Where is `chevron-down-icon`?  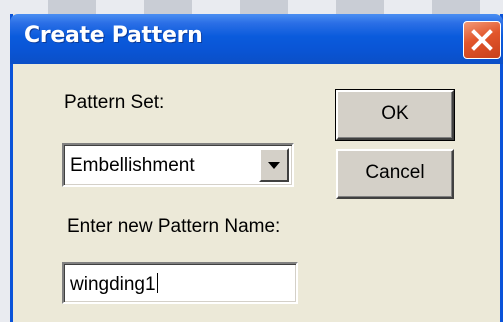
chevron-down-icon is located at coordinates (274, 165).